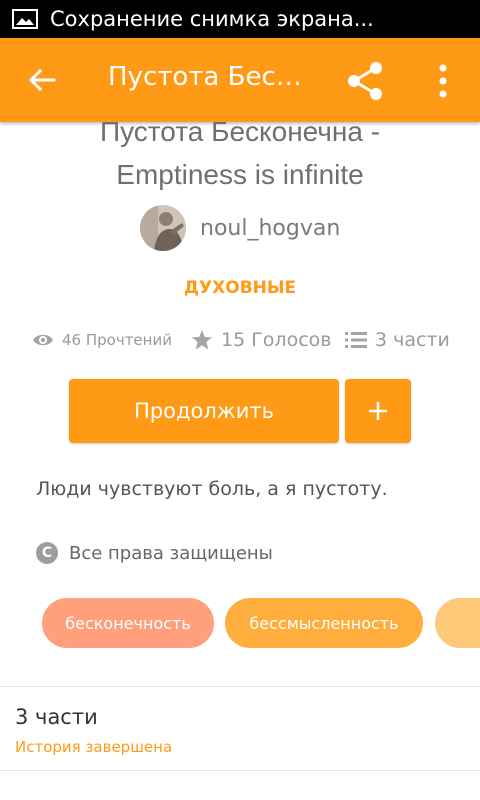 The width and height of the screenshot is (480, 800). I want to click on votes-stat: 15 Голосов, so click(261, 340).